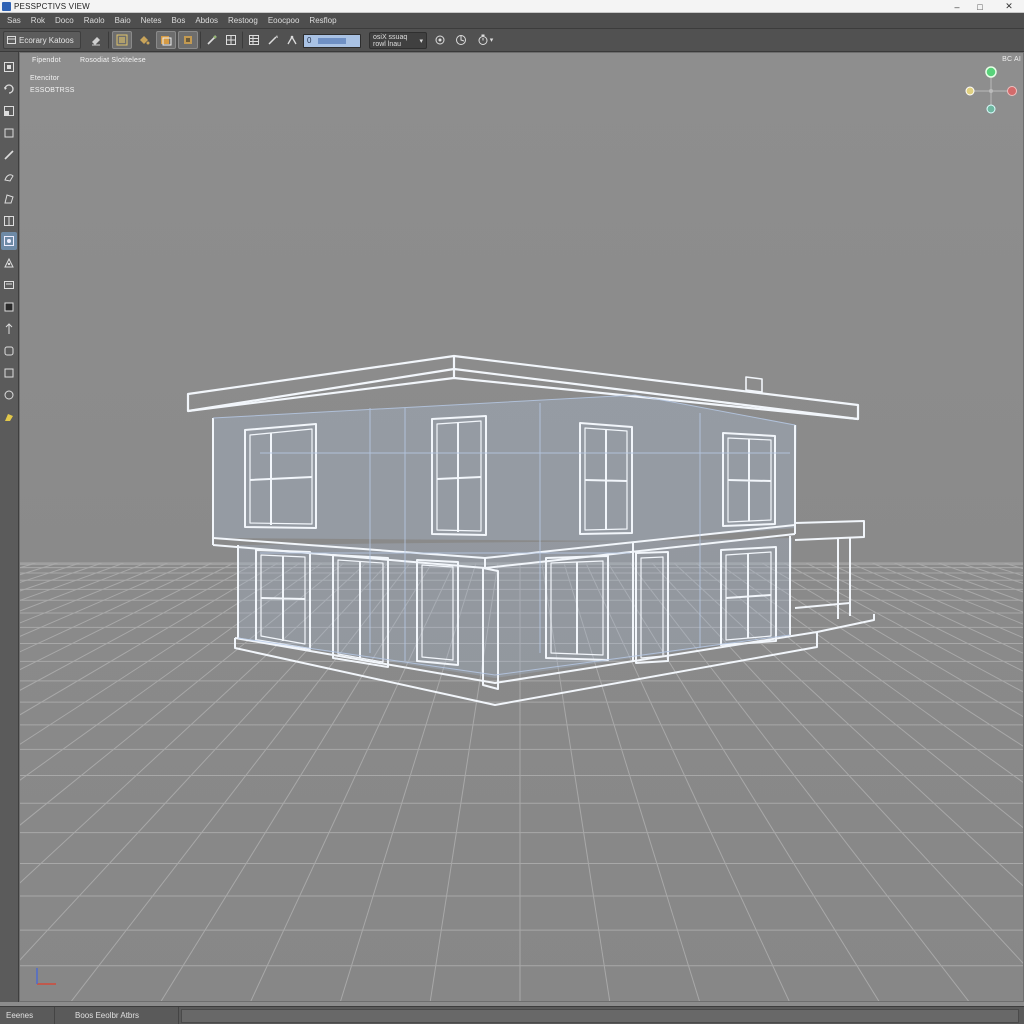 This screenshot has height=1024, width=1024. What do you see at coordinates (512, 6) in the screenshot?
I see `title-bar: PESSPCTIVS VIEW – □ ✕` at bounding box center [512, 6].